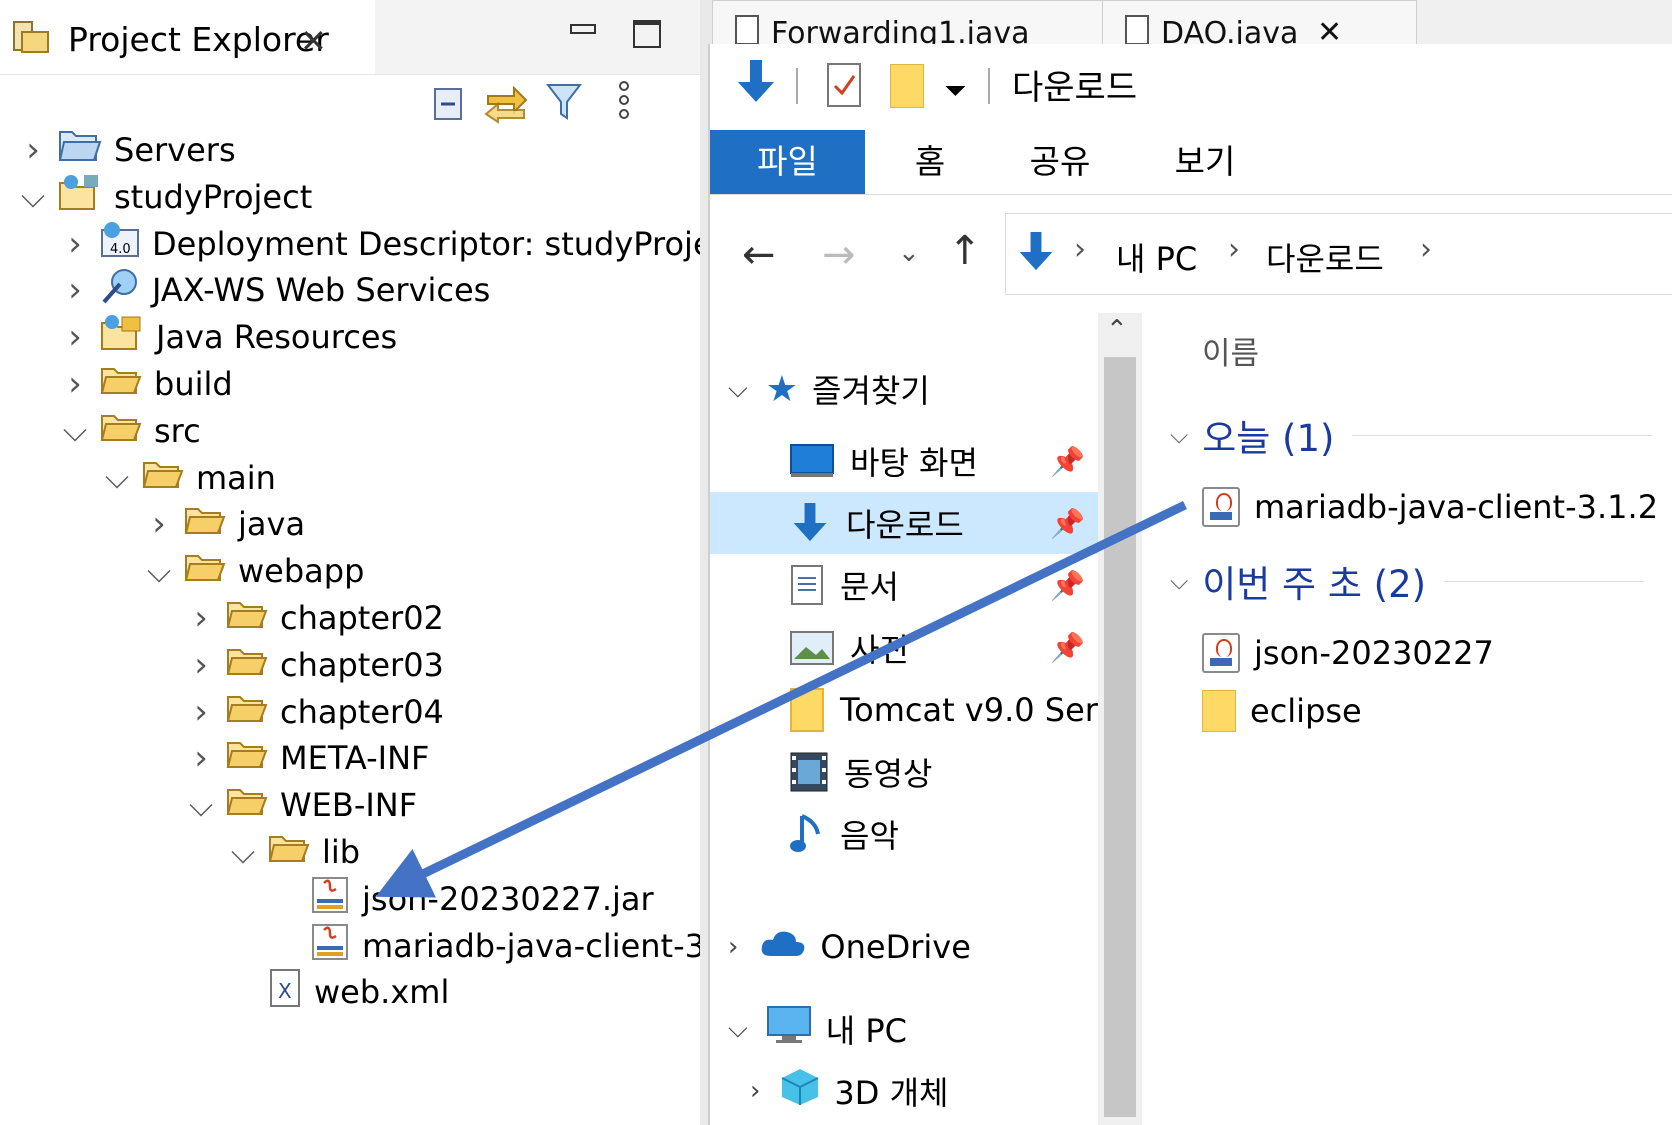 This screenshot has width=1672, height=1125. I want to click on tree-item: ⌵ lib, so click(295, 852).